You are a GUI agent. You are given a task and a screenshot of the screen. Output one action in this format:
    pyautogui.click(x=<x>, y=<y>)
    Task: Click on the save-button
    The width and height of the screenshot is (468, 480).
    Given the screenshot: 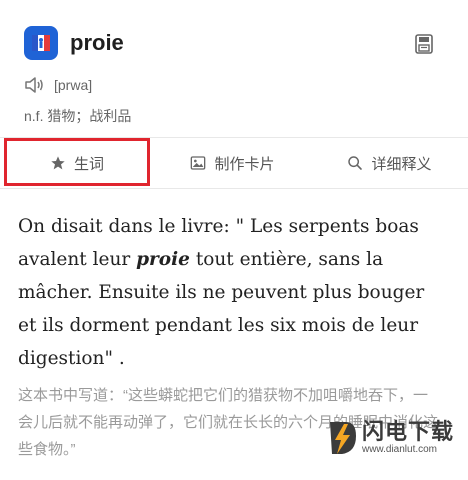 What is the action you would take?
    pyautogui.click(x=424, y=44)
    